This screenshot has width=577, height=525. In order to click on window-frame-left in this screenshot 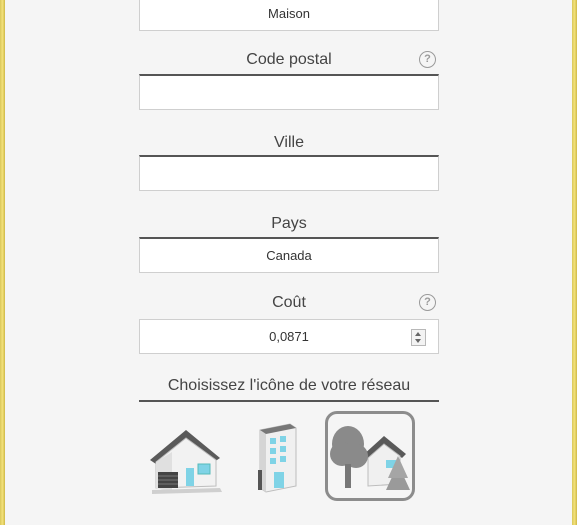, I will do `click(2, 262)`.